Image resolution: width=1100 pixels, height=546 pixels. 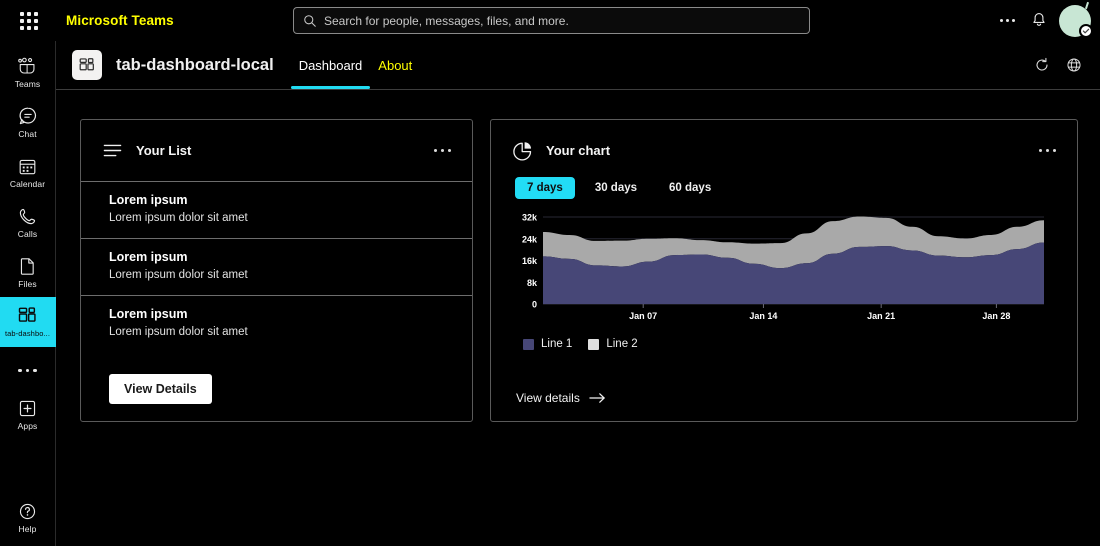 I want to click on legend-item-line-2: Line 2, so click(x=613, y=344).